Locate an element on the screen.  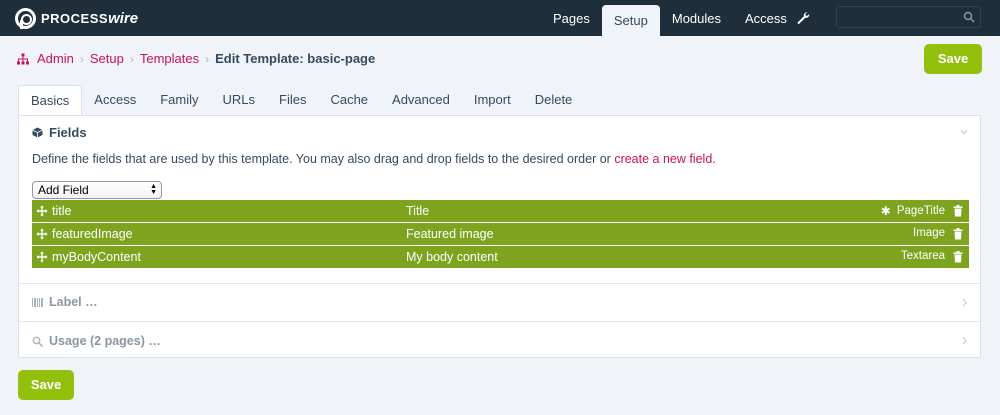
barcode-icon is located at coordinates (37, 302).